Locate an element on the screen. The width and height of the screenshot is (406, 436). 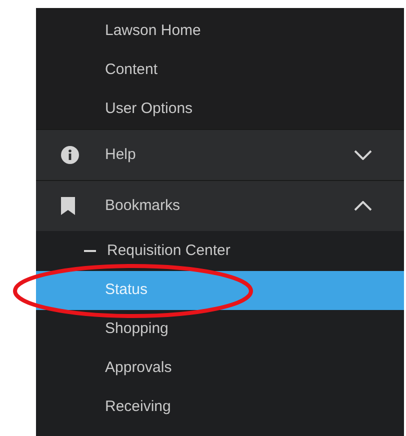
chevron-down-icon is located at coordinates (363, 155).